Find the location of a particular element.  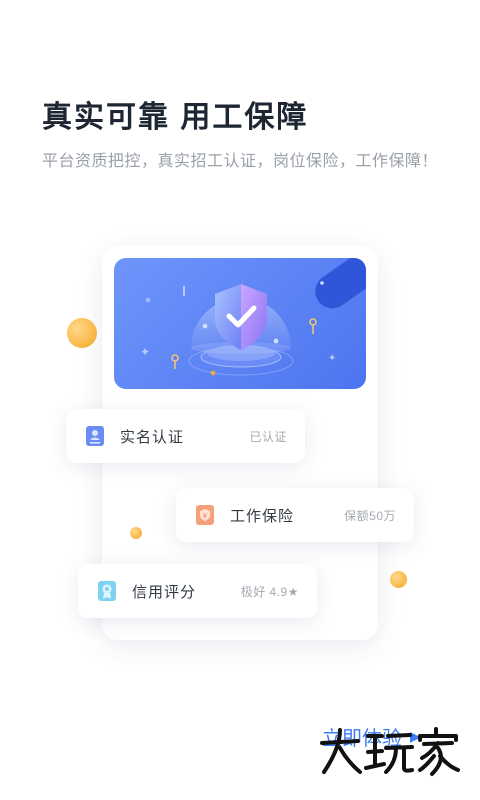

card-value: 极好 4.9★ is located at coordinates (269, 591).